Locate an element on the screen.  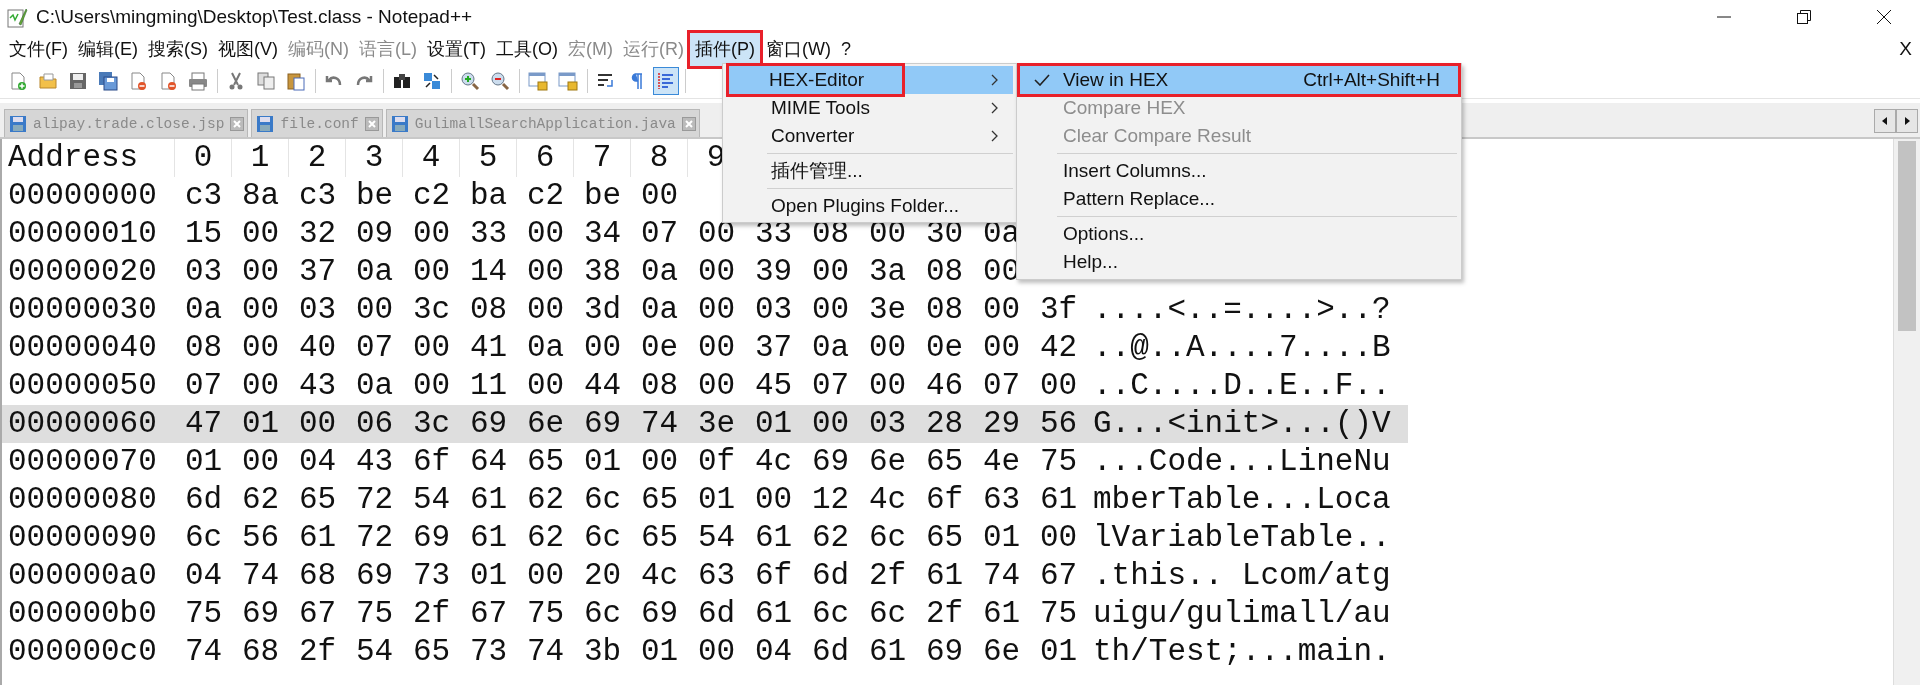
hex-byte-cell-text: 0f is located at coordinates (716, 462).